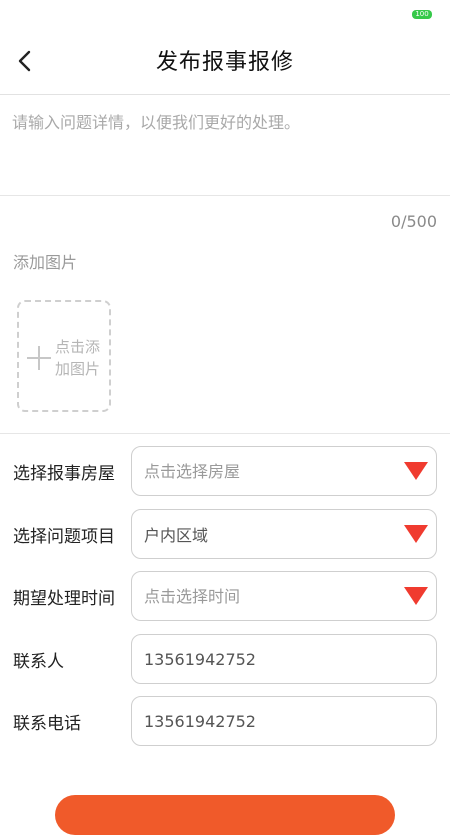  Describe the element at coordinates (78, 358) in the screenshot. I see `add-image-text: 点击添加图片` at that location.